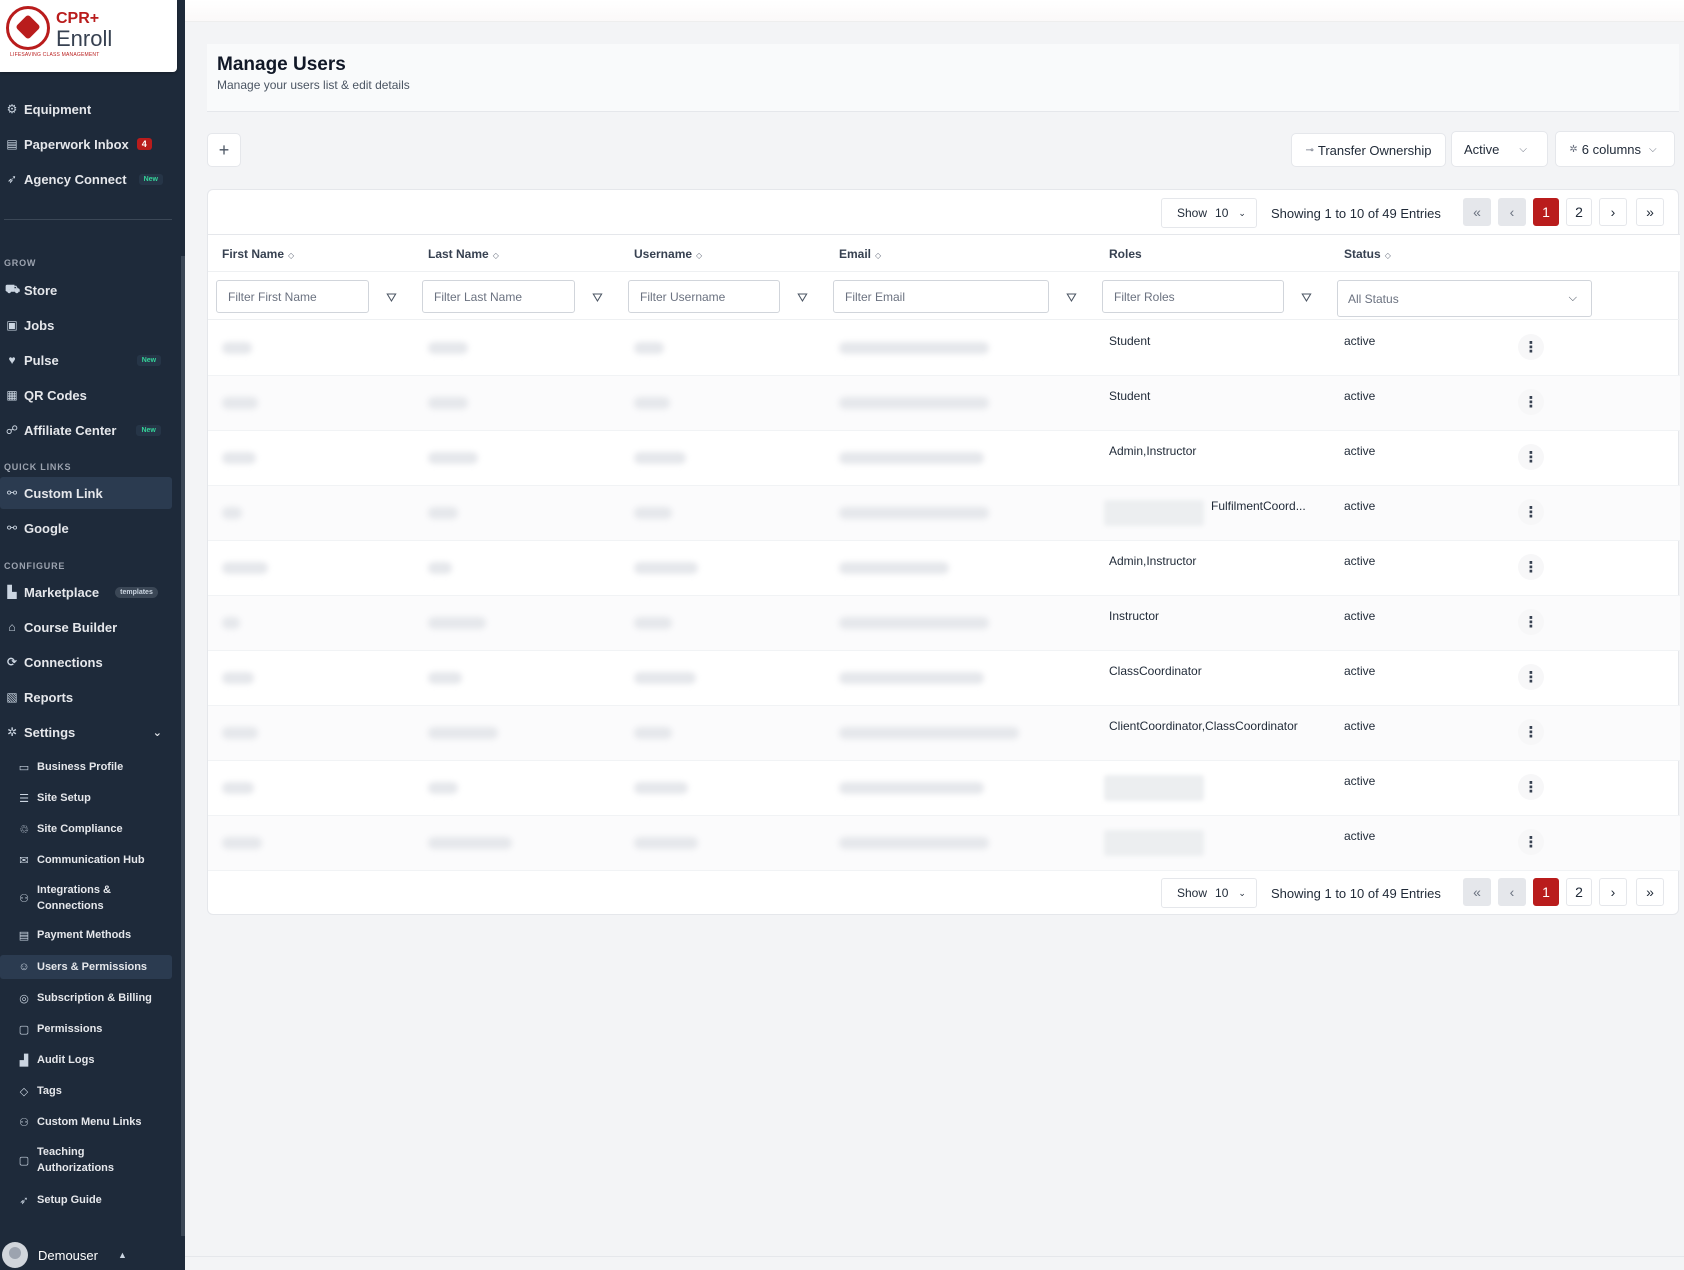 This screenshot has width=1684, height=1270. What do you see at coordinates (12, 627) in the screenshot?
I see `graduation-cap-icon: ⌂` at bounding box center [12, 627].